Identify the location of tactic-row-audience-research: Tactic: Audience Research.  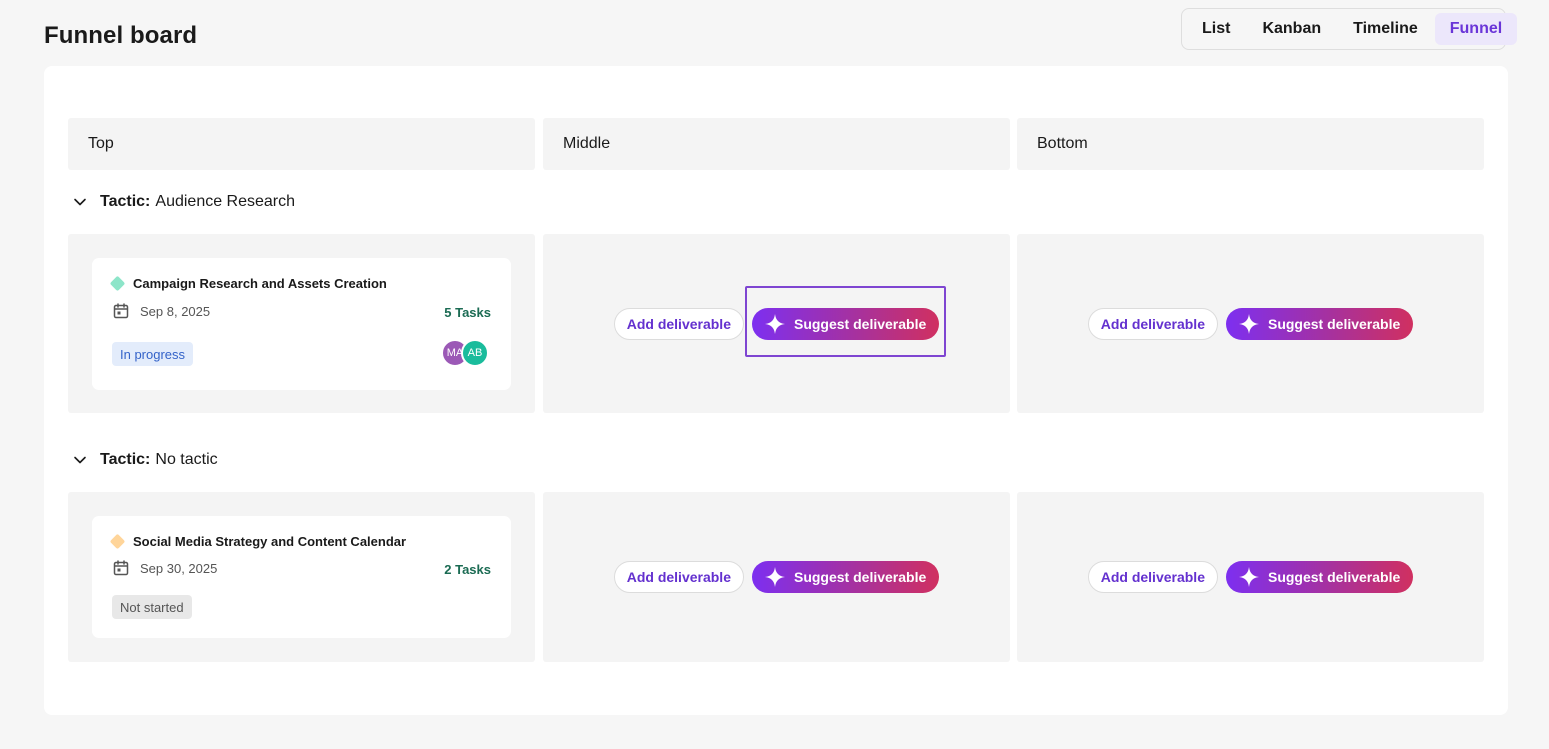
(183, 202).